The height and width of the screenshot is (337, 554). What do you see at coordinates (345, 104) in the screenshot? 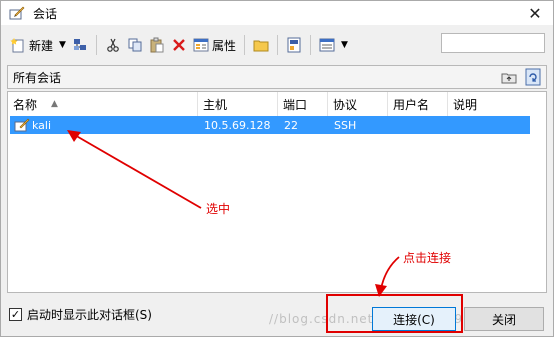
I see `column-protocol-label: 协议` at bounding box center [345, 104].